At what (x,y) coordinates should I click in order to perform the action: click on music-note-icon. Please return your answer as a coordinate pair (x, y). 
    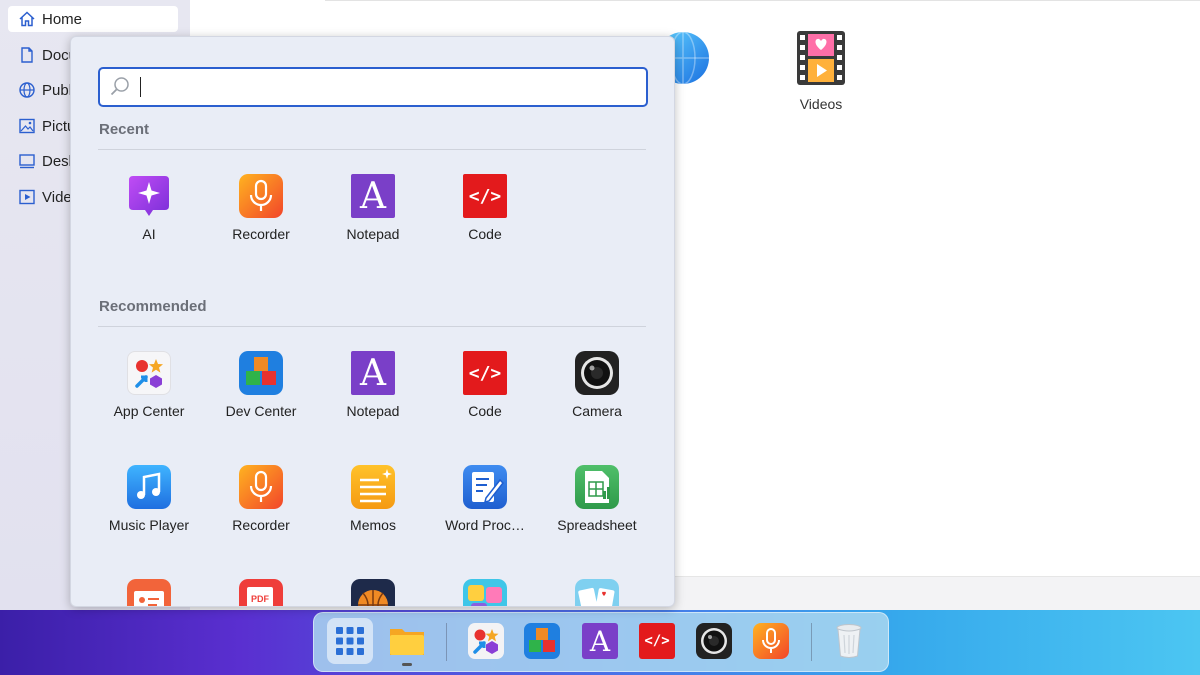
    Looking at the image, I should click on (149, 487).